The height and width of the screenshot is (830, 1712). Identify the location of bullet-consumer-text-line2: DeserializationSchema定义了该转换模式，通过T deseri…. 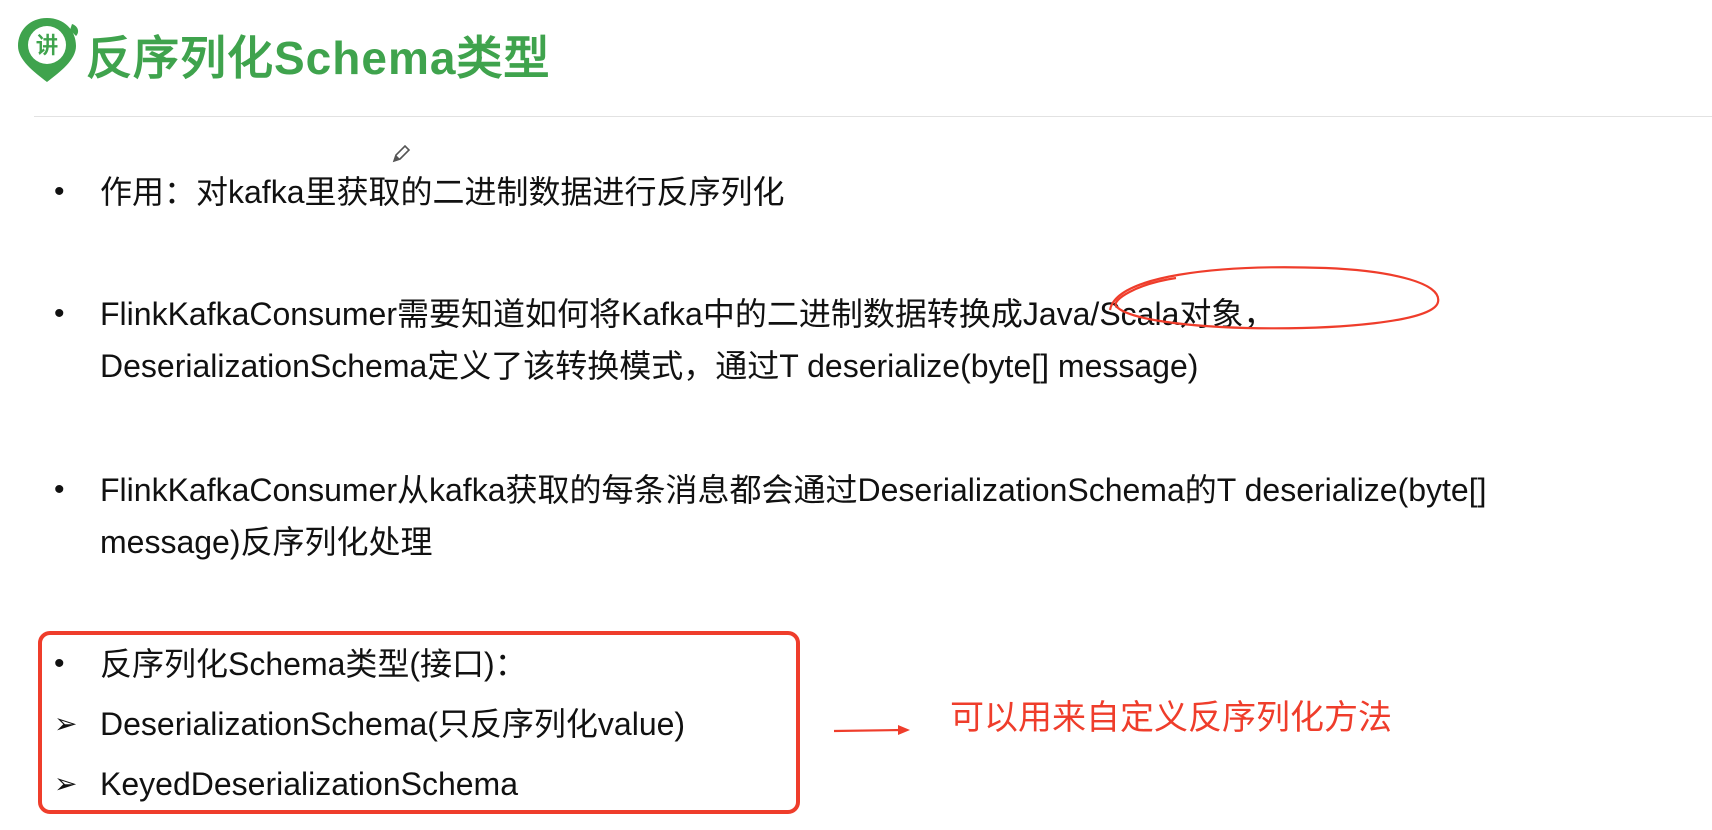
(649, 366).